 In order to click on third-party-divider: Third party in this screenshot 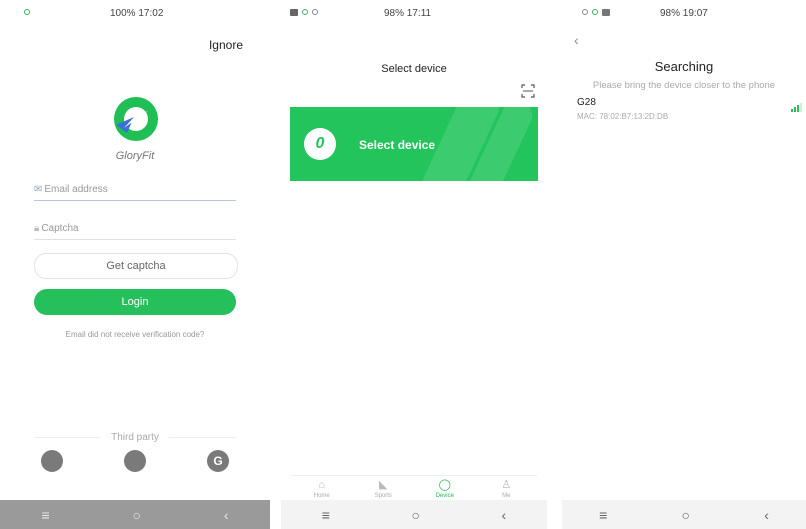, I will do `click(135, 437)`.